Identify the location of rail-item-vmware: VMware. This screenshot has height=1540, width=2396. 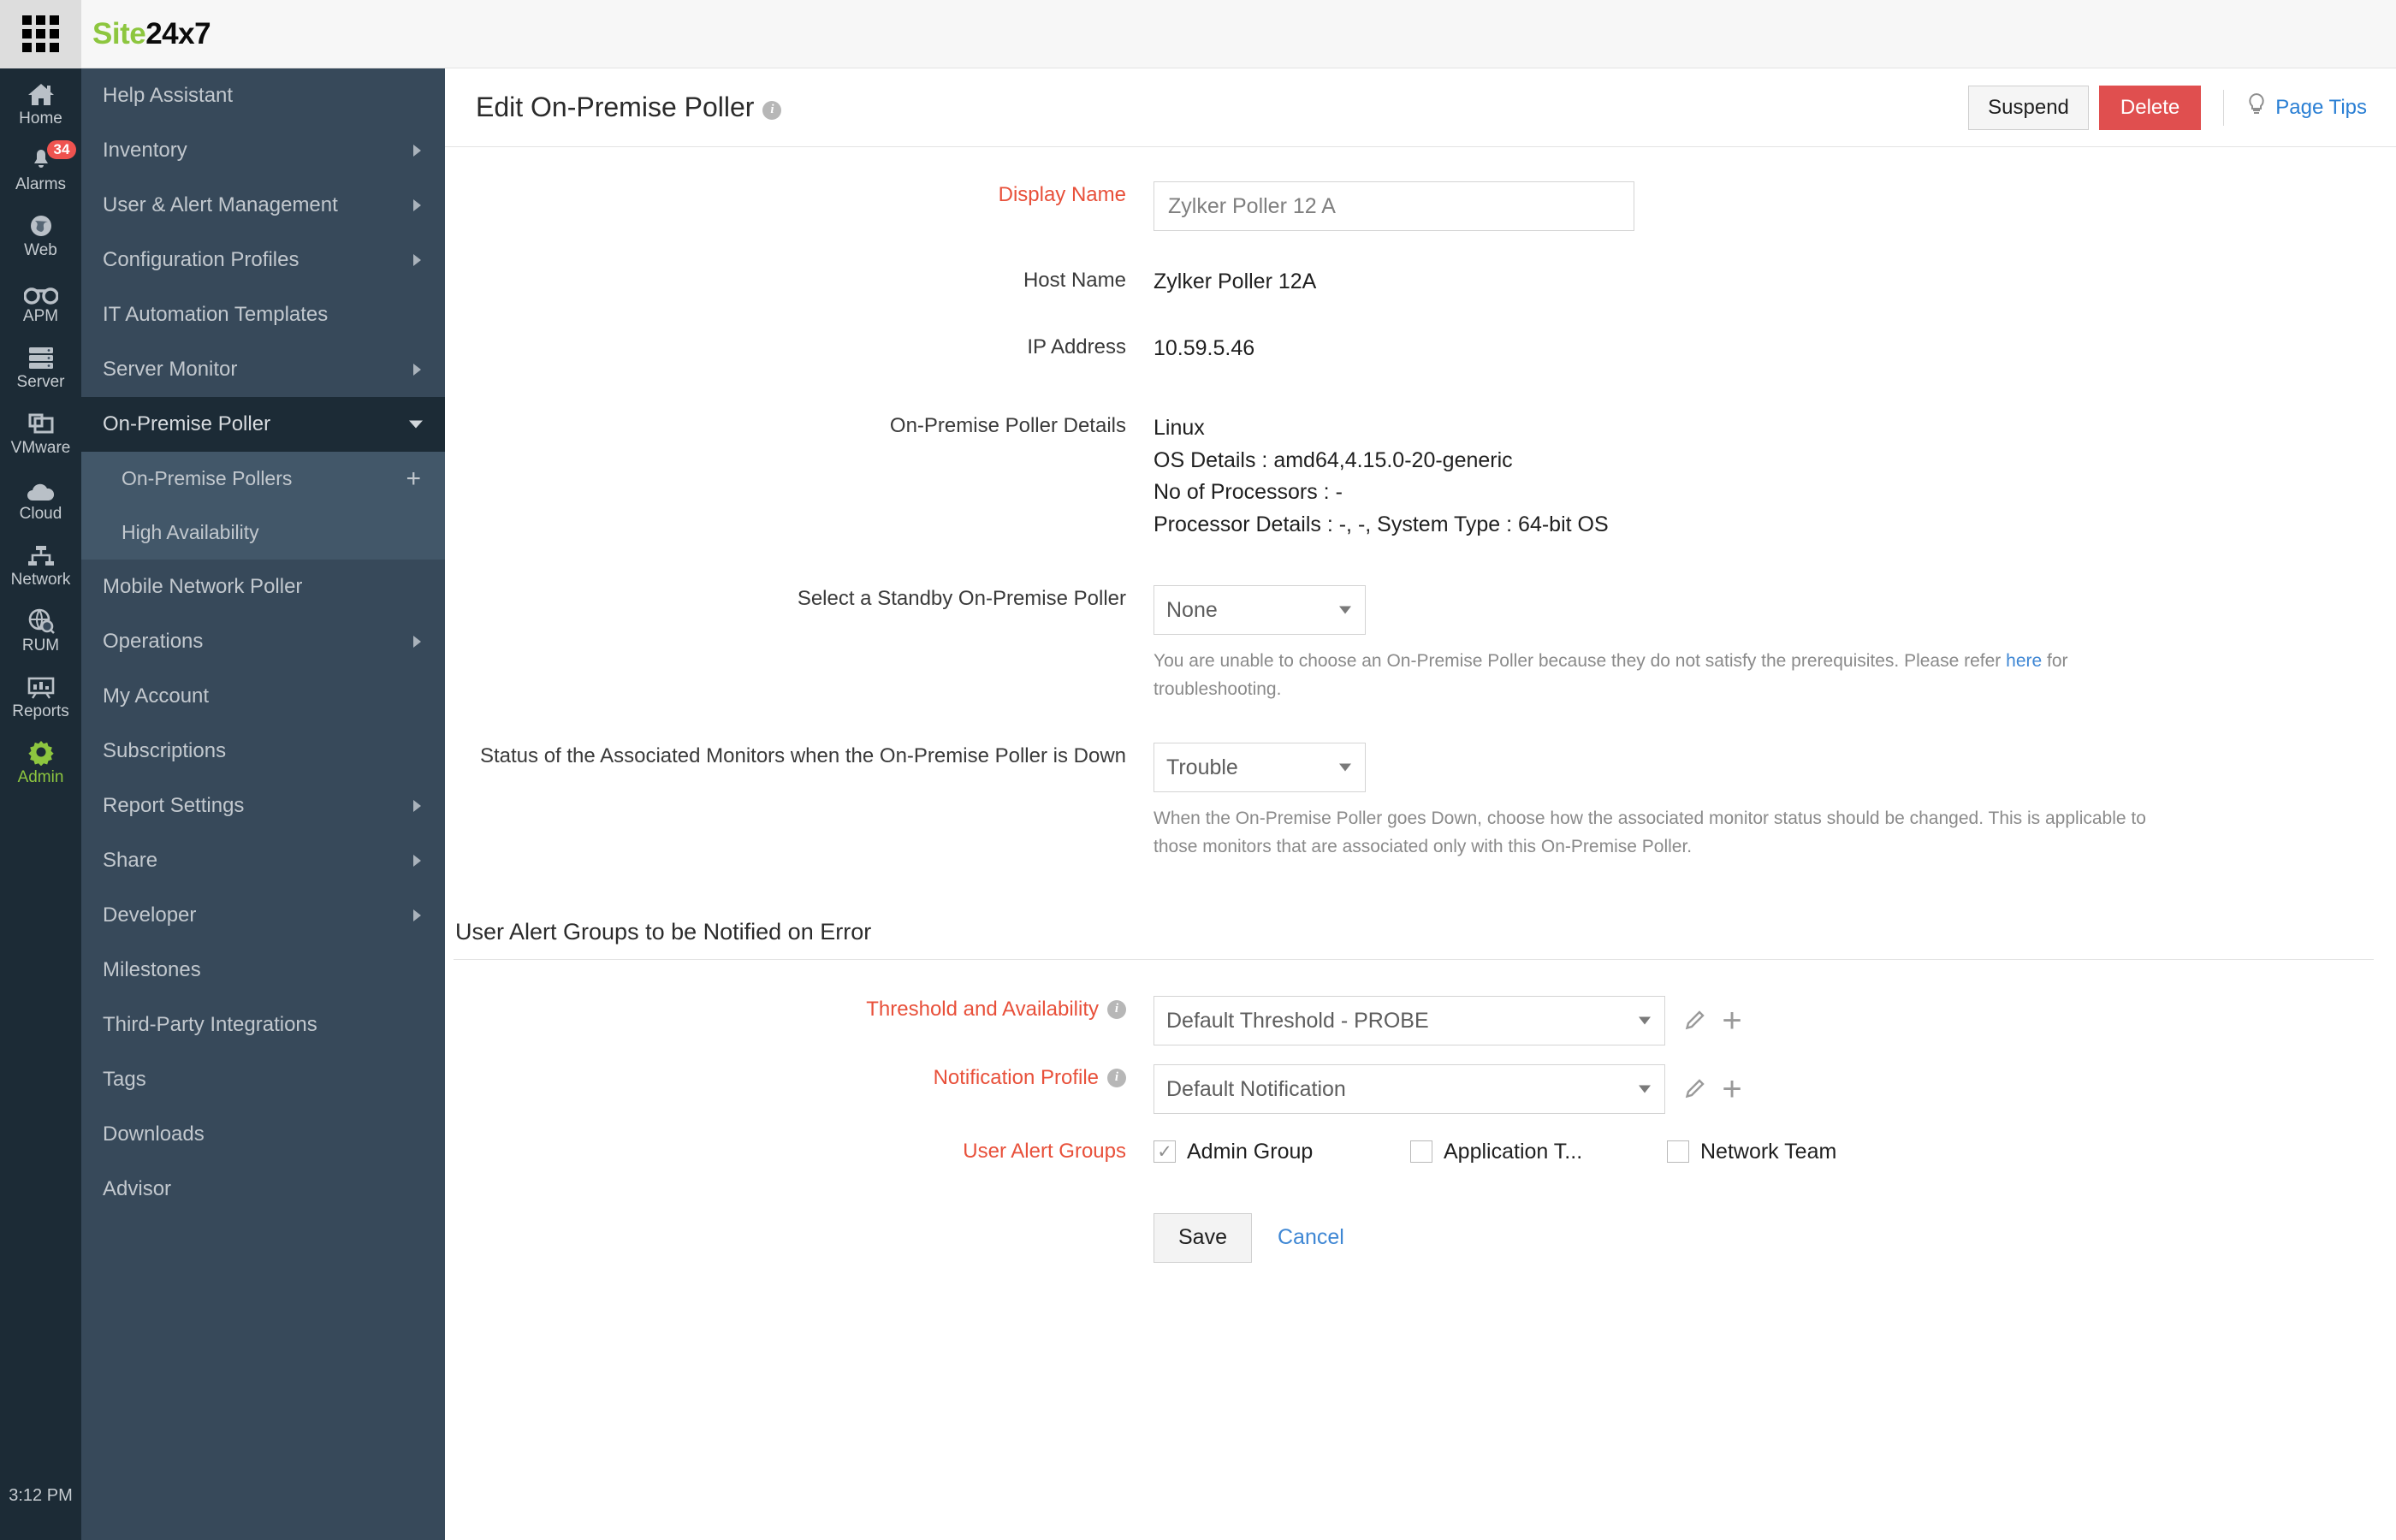
(40, 431).